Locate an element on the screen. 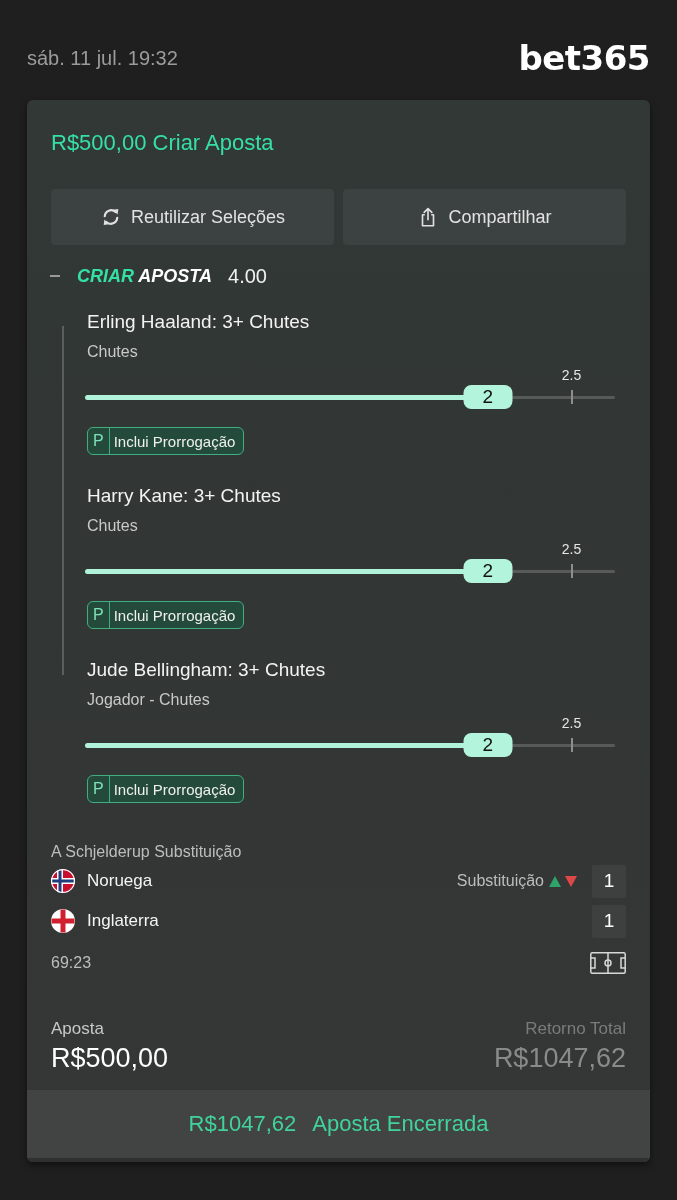  selection-title: Erling Haaland: 3+ Chutes is located at coordinates (199, 322).